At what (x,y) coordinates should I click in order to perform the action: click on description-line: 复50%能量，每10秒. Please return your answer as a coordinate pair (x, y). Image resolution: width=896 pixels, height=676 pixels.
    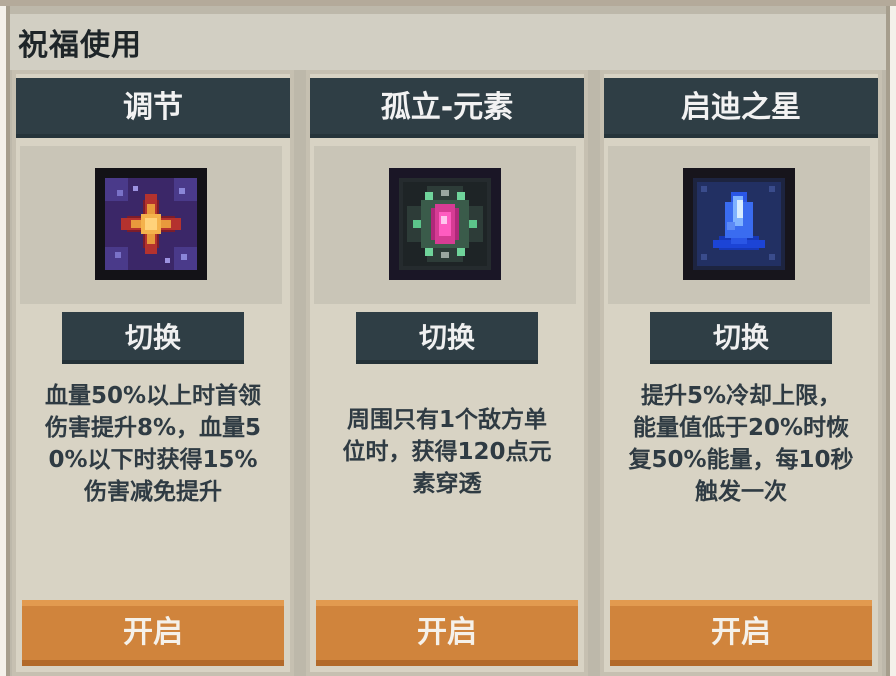
    Looking at the image, I should click on (741, 460).